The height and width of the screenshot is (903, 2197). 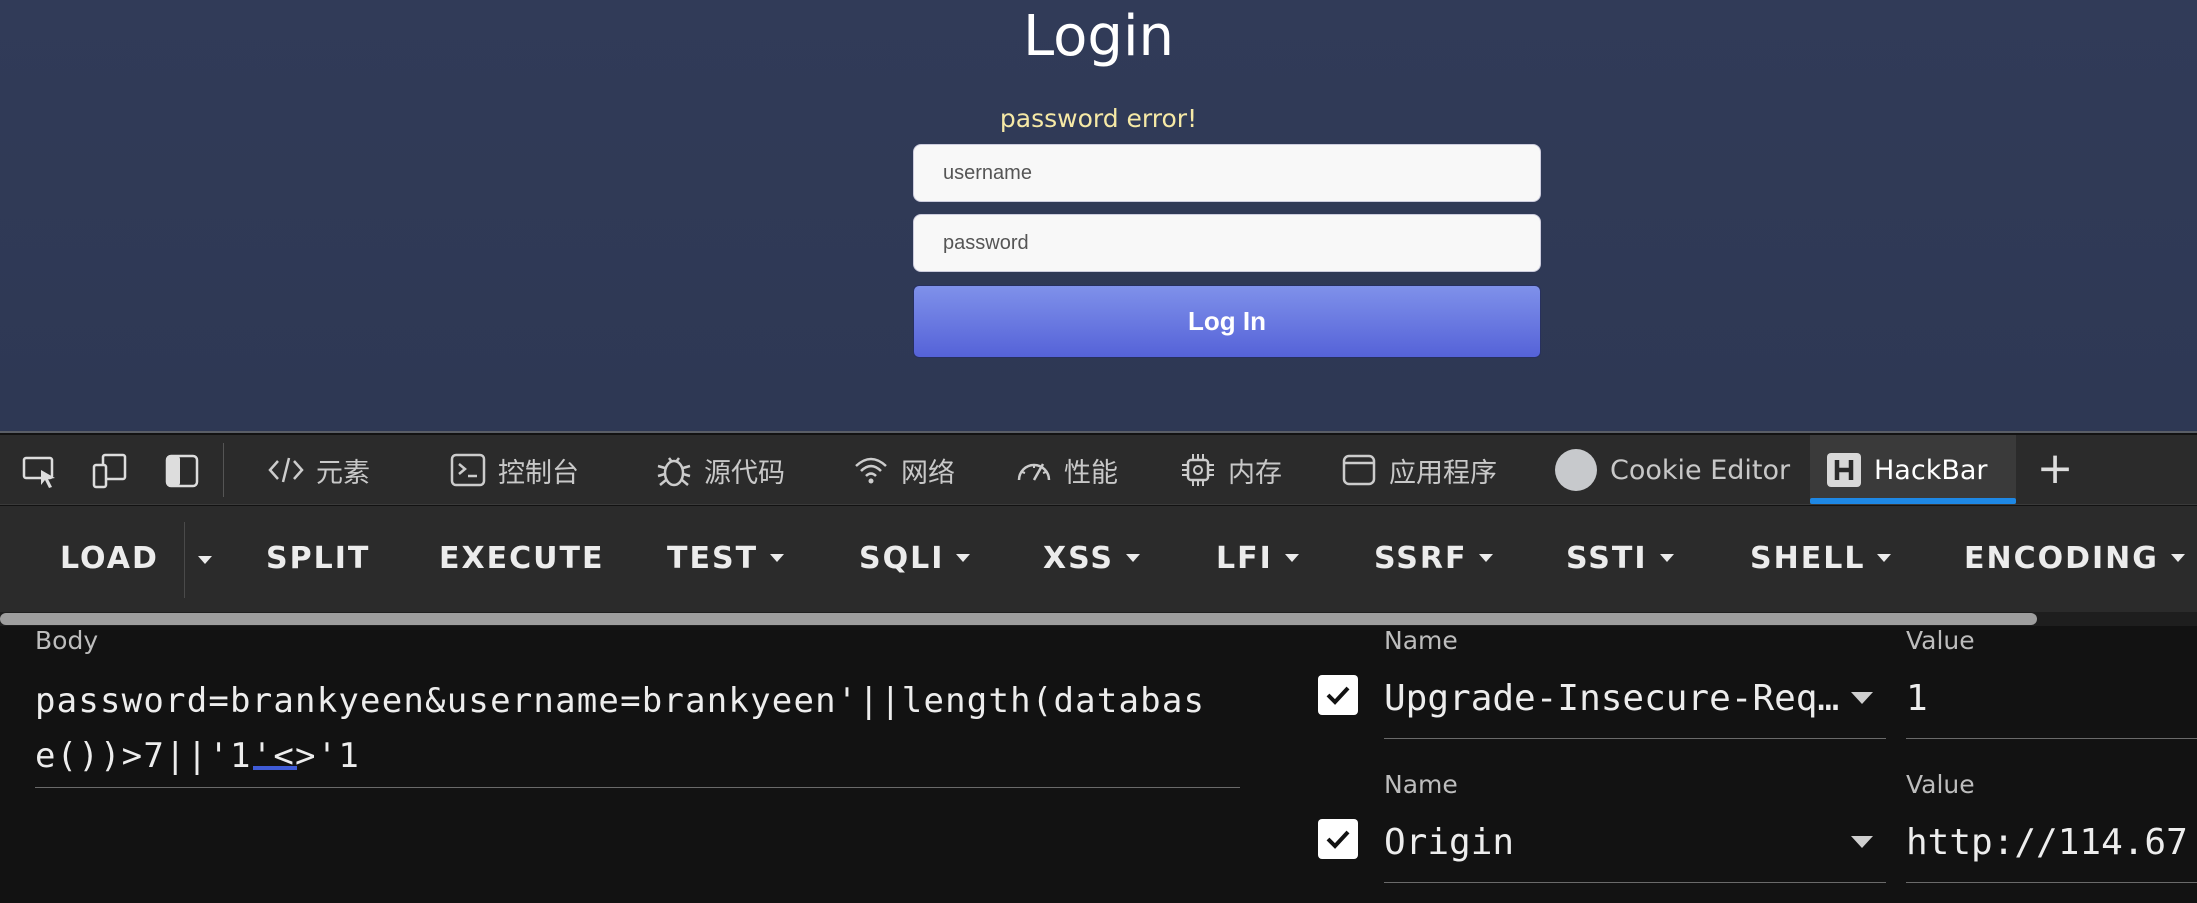 I want to click on tab-cookie-editor: Cookie Editor, so click(x=1672, y=470).